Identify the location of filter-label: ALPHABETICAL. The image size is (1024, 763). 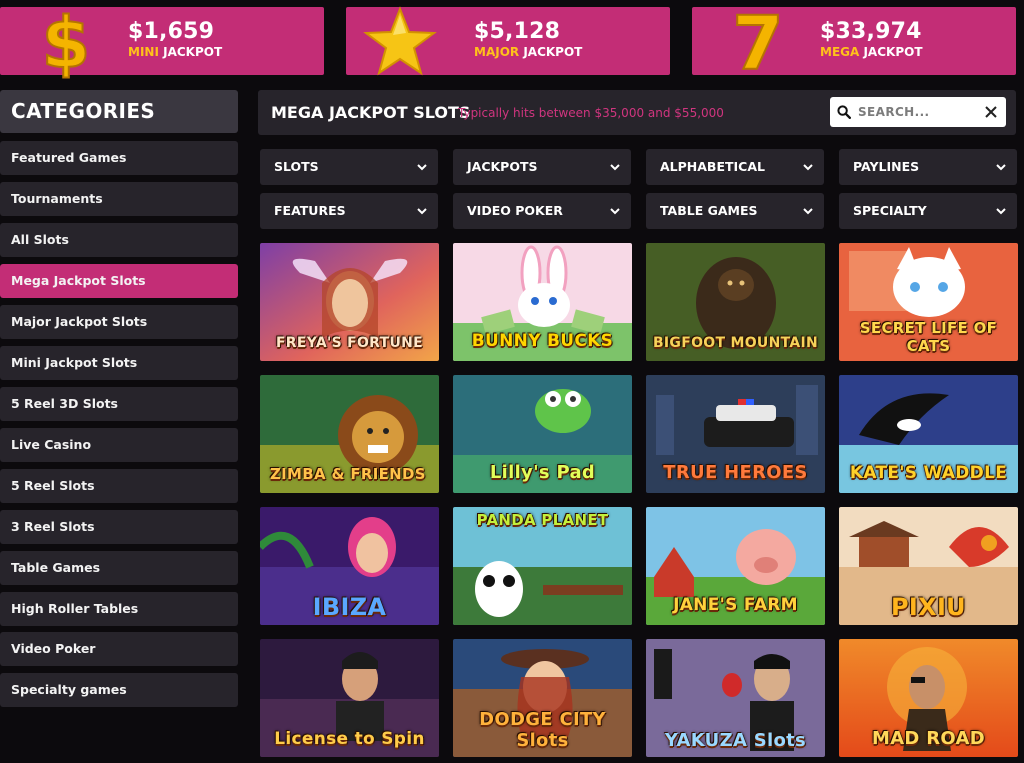
(712, 166).